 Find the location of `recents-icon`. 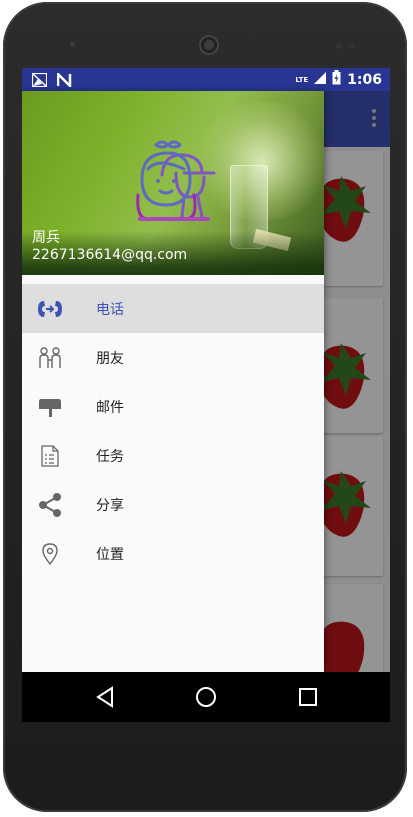

recents-icon is located at coordinates (308, 697).